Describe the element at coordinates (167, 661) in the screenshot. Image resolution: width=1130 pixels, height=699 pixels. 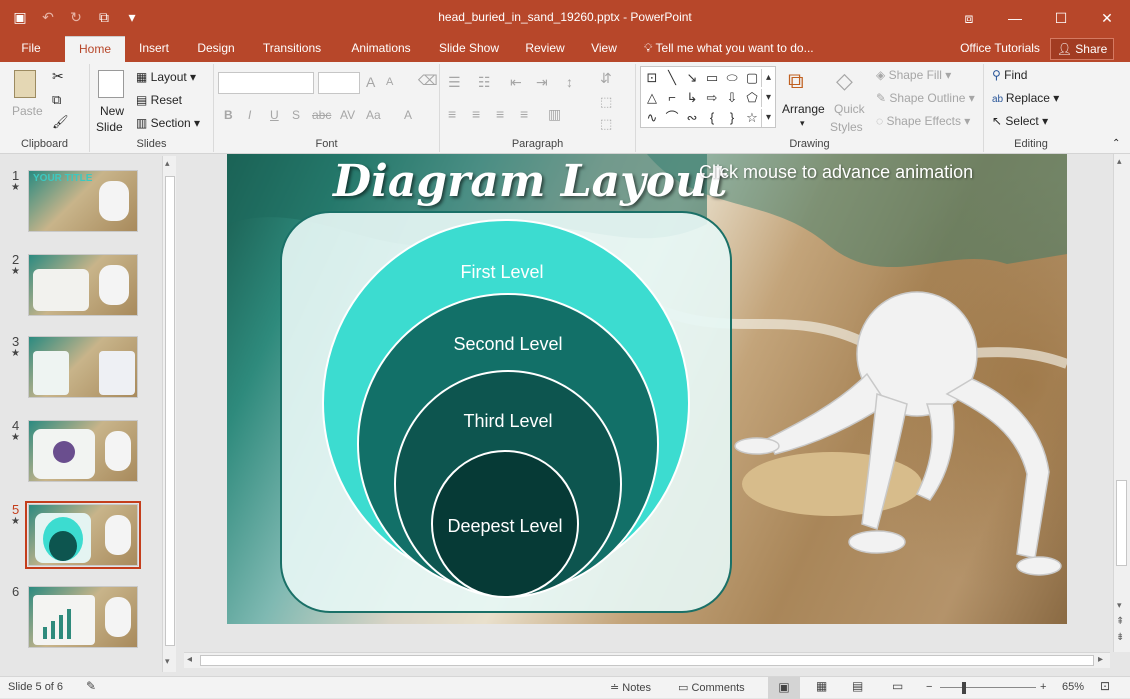
I see `scroll-down-icon: ▾` at that location.